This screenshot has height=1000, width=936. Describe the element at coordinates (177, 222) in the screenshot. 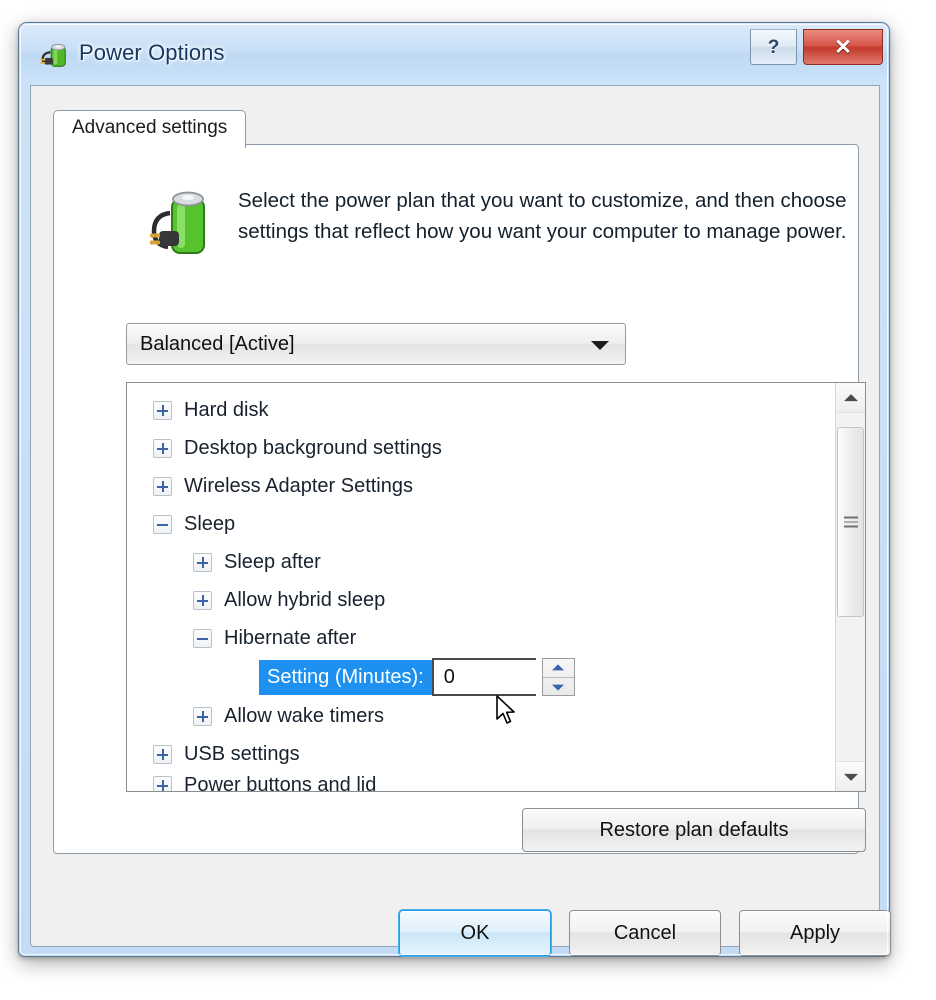

I see `battery-power-icon` at that location.